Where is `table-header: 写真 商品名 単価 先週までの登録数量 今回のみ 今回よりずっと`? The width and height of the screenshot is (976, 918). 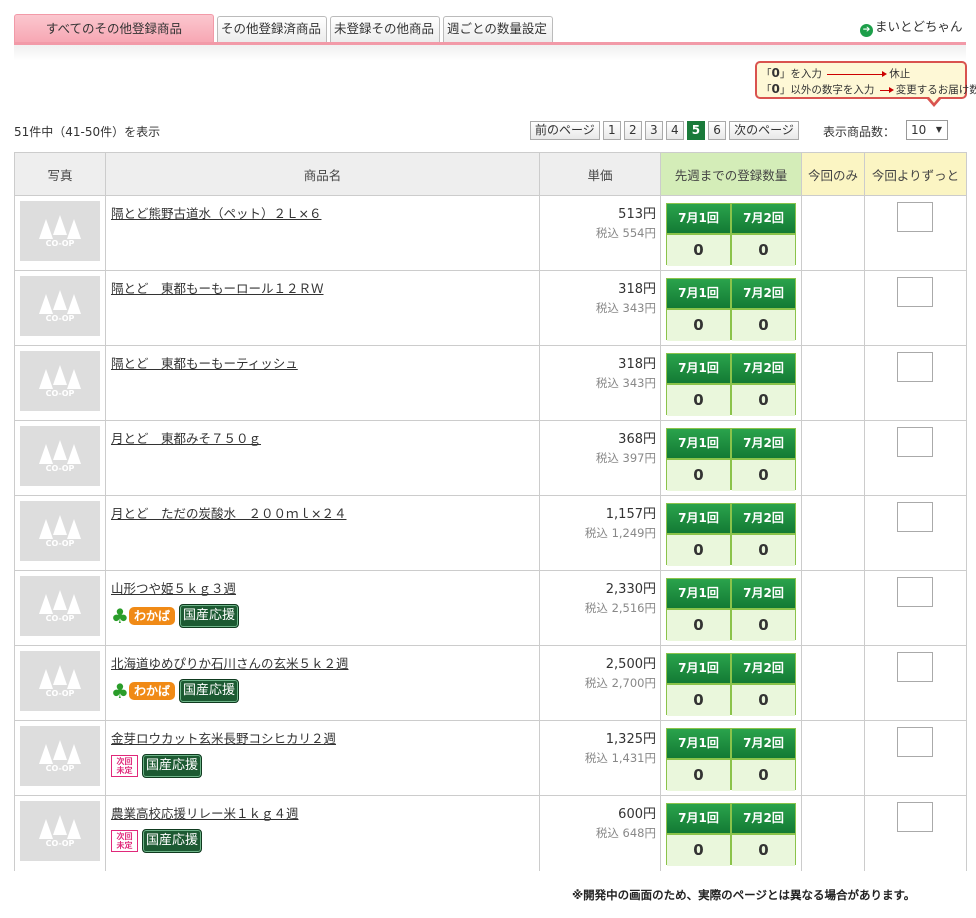 table-header: 写真 商品名 単価 先週までの登録数量 今回のみ 今回よりずっと is located at coordinates (490, 174).